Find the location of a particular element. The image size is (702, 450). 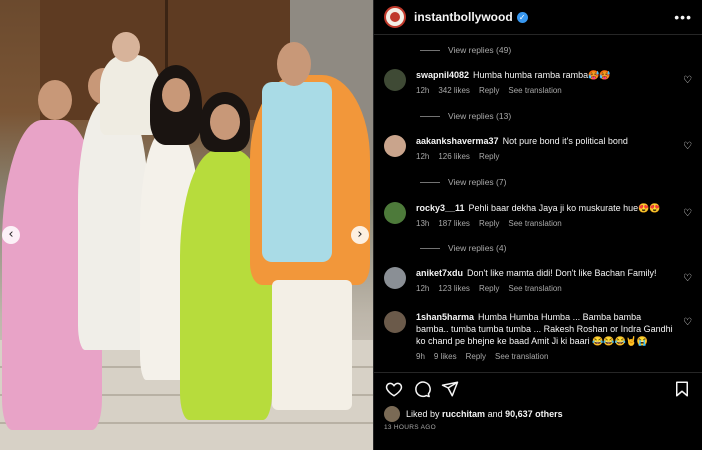

like-button is located at coordinates (394, 389).